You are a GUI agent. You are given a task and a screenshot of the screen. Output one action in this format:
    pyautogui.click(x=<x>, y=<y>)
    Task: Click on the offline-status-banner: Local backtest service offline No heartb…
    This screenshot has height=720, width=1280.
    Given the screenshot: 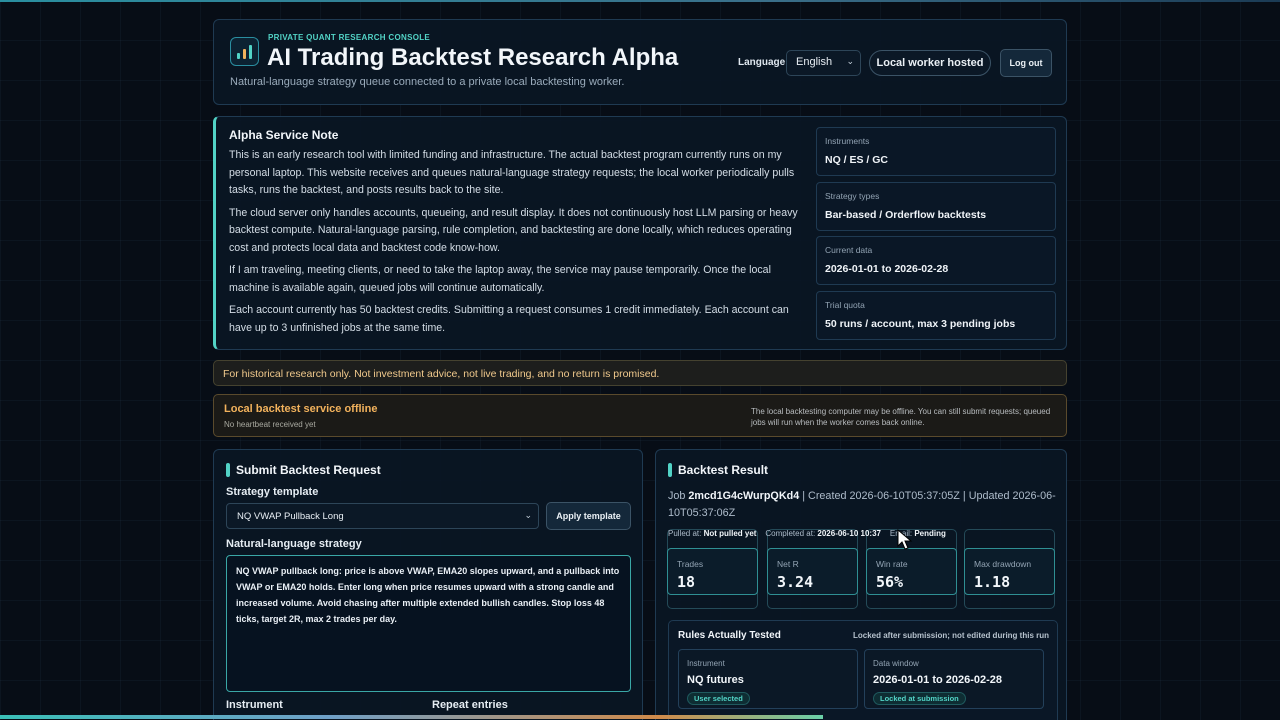 What is the action you would take?
    pyautogui.click(x=640, y=415)
    